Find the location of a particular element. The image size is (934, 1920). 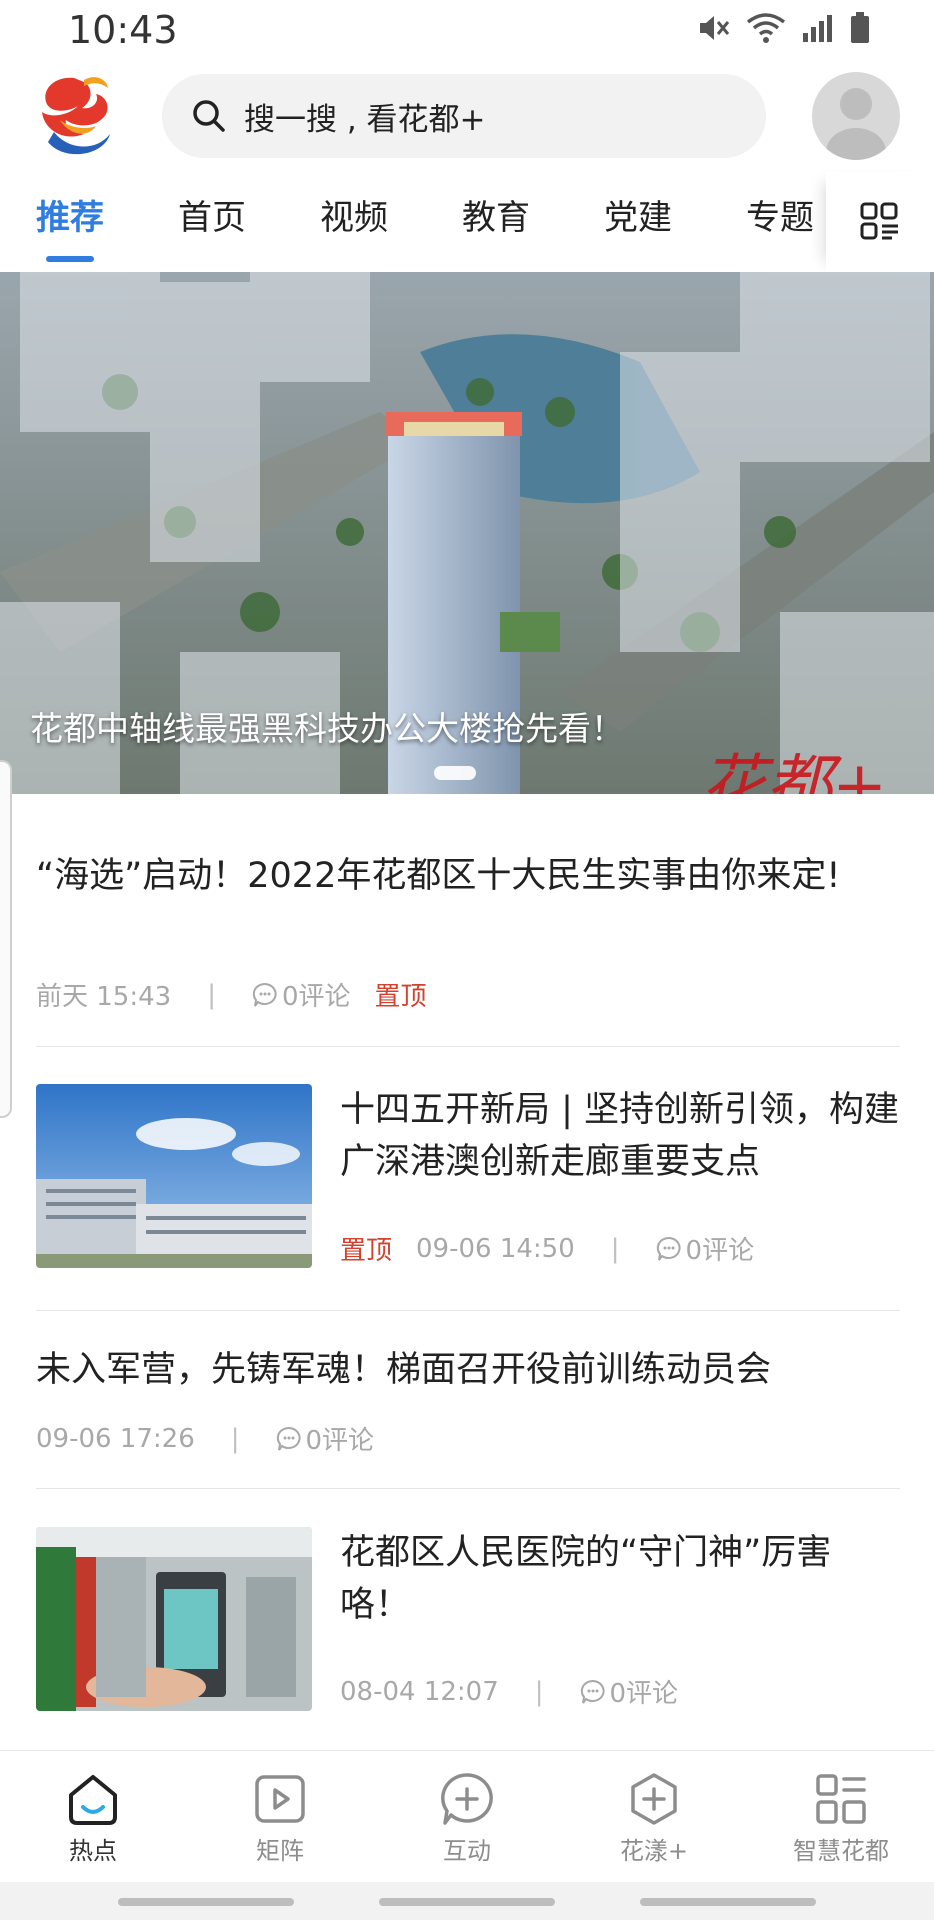

video-icon is located at coordinates (280, 1799).